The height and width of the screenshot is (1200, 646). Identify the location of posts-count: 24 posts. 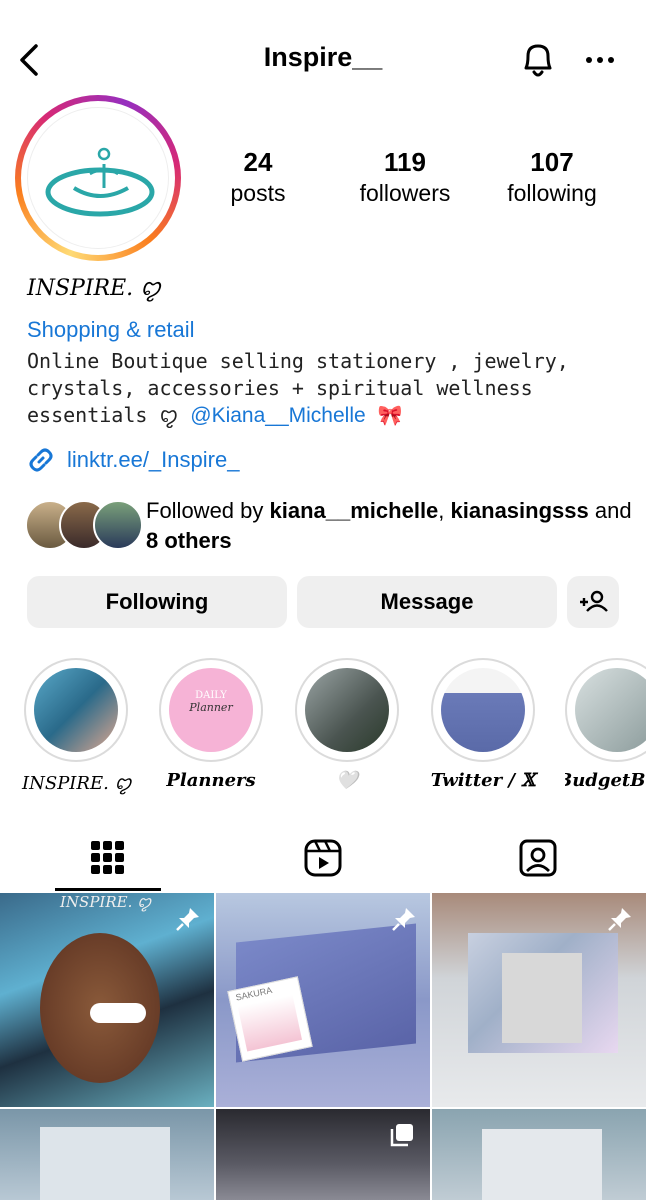
(258, 177).